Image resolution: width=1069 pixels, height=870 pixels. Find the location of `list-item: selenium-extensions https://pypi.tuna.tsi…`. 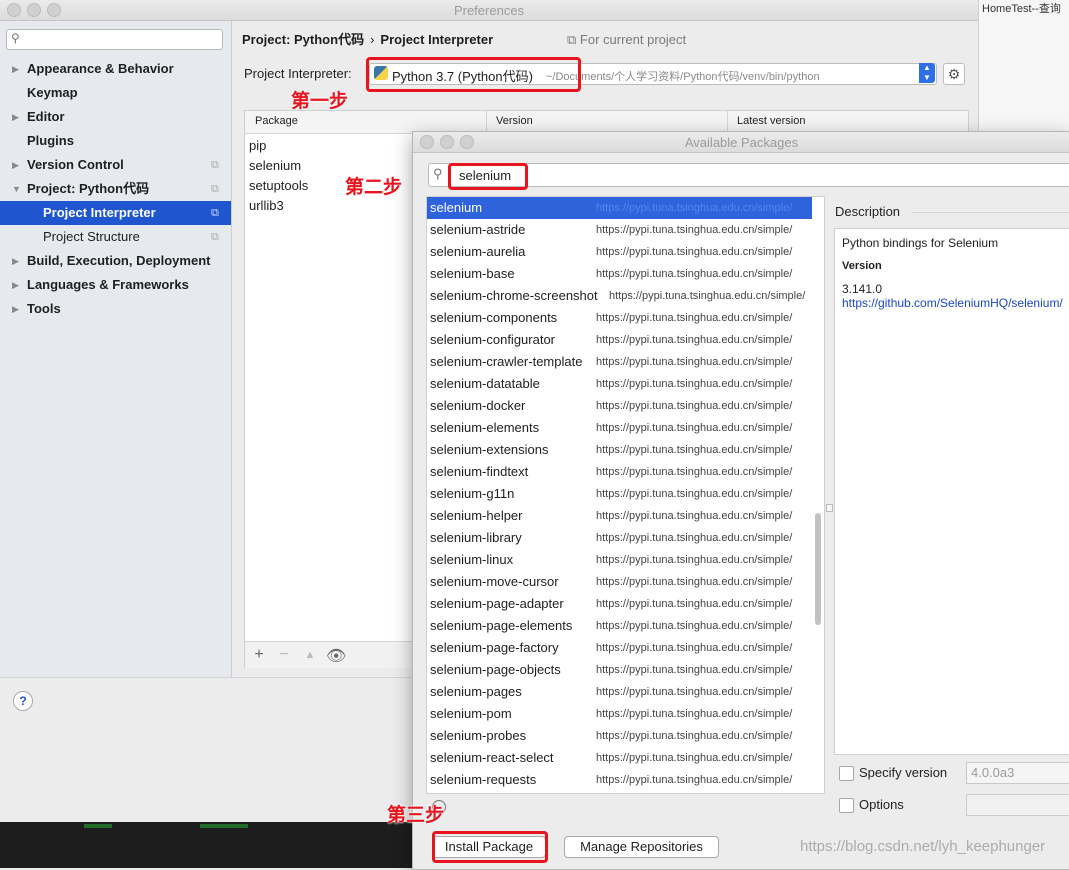

list-item: selenium-extensions https://pypi.tuna.tsi… is located at coordinates (619, 450).